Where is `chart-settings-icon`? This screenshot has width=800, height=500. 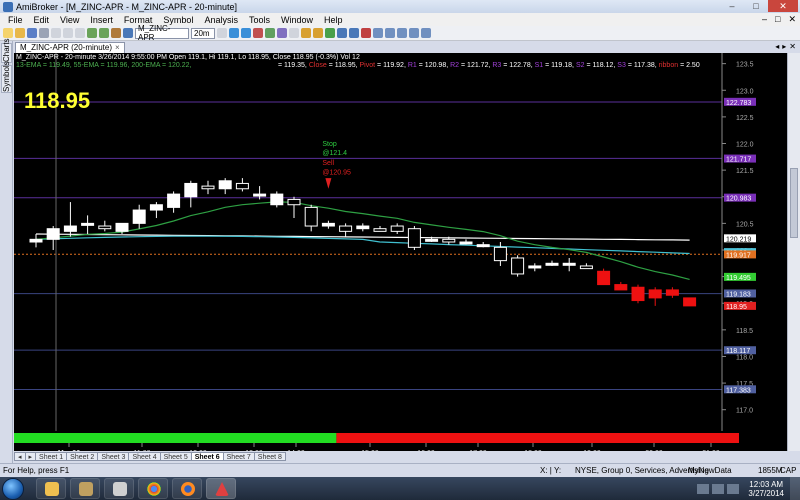
chart-settings-icon is located at coordinates (414, 33).